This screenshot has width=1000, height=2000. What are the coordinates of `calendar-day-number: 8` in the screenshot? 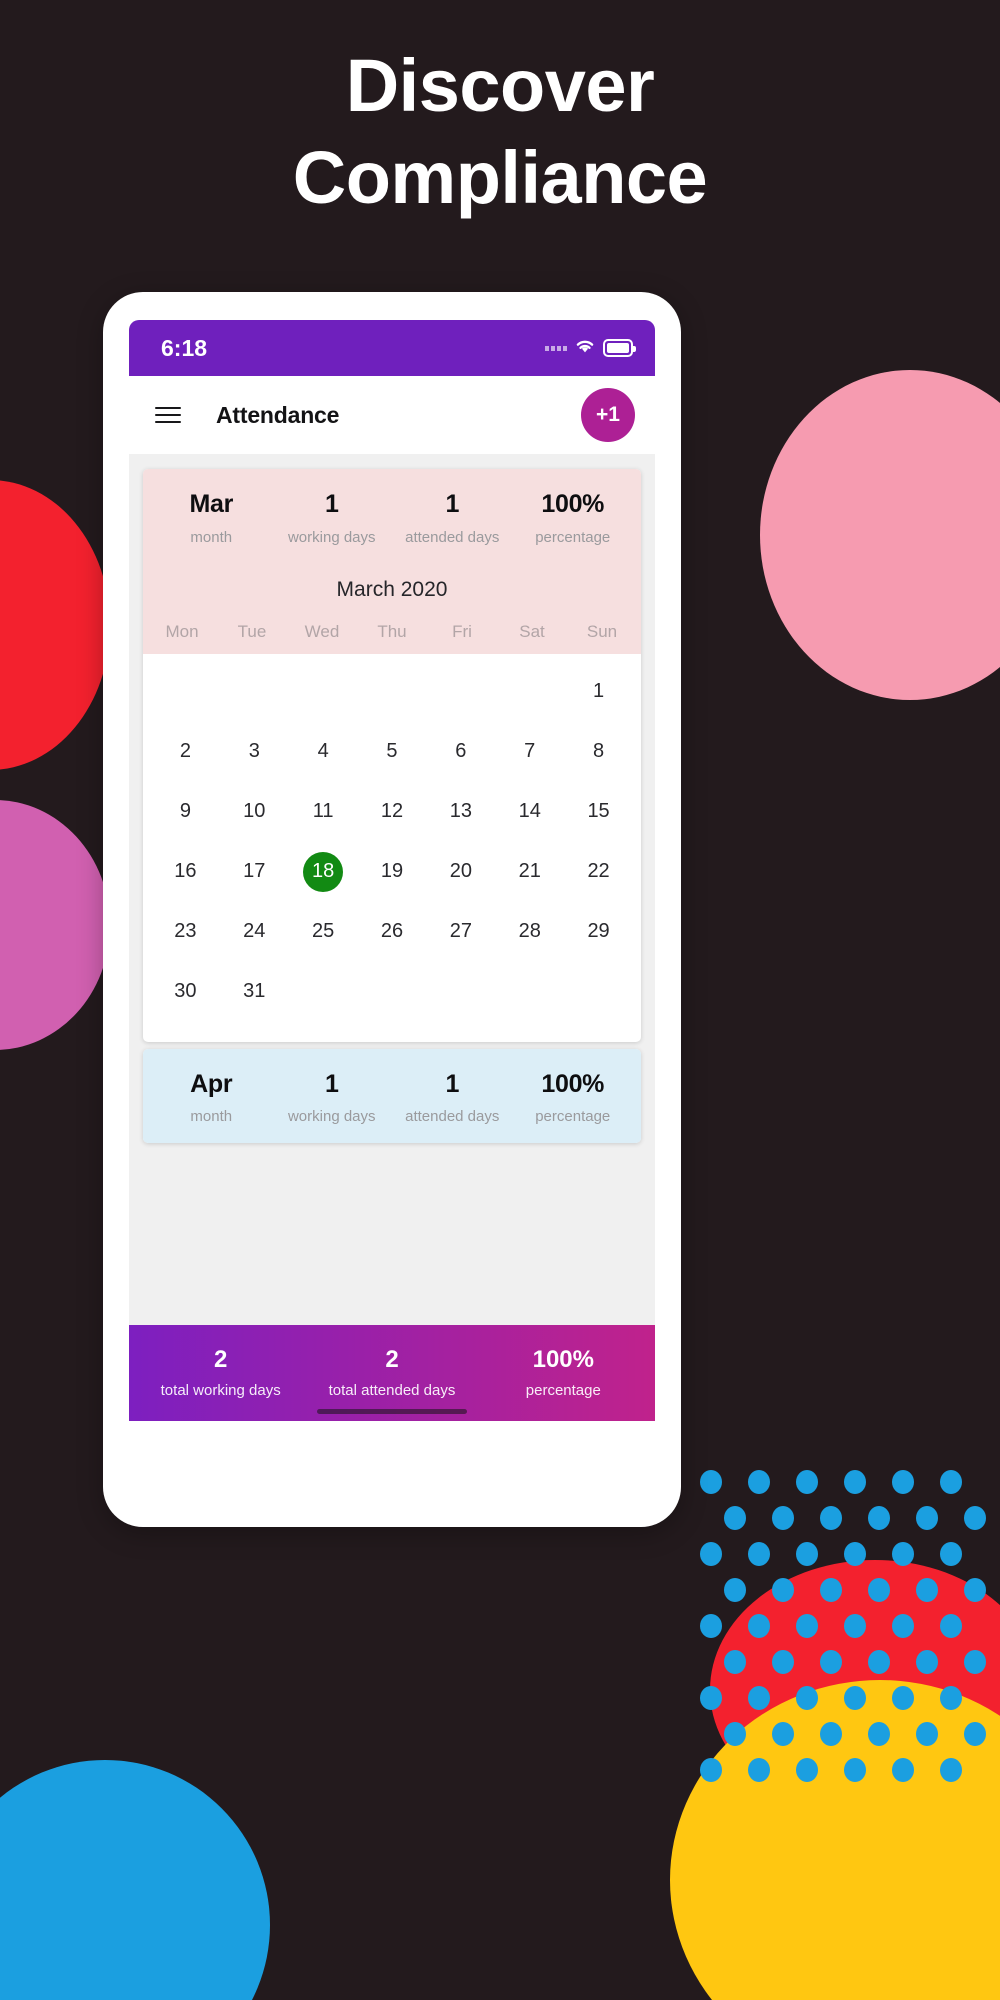 It's located at (599, 751).